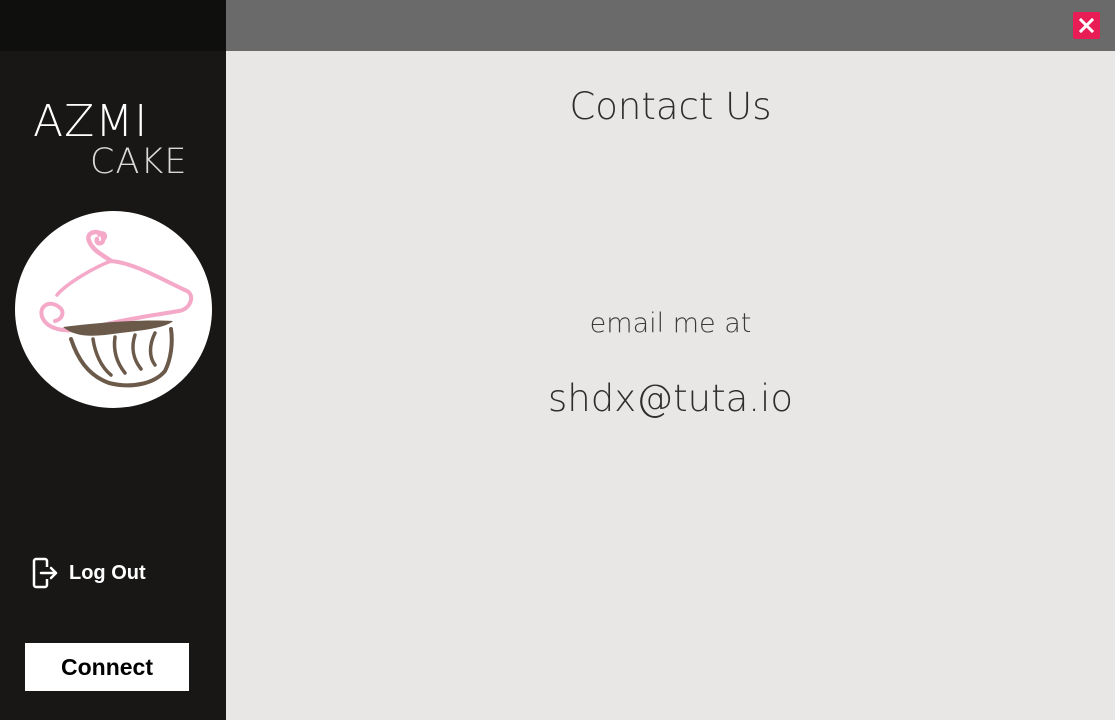 Image resolution: width=1115 pixels, height=720 pixels. What do you see at coordinates (91, 121) in the screenshot?
I see `brand-name: AZMI` at bounding box center [91, 121].